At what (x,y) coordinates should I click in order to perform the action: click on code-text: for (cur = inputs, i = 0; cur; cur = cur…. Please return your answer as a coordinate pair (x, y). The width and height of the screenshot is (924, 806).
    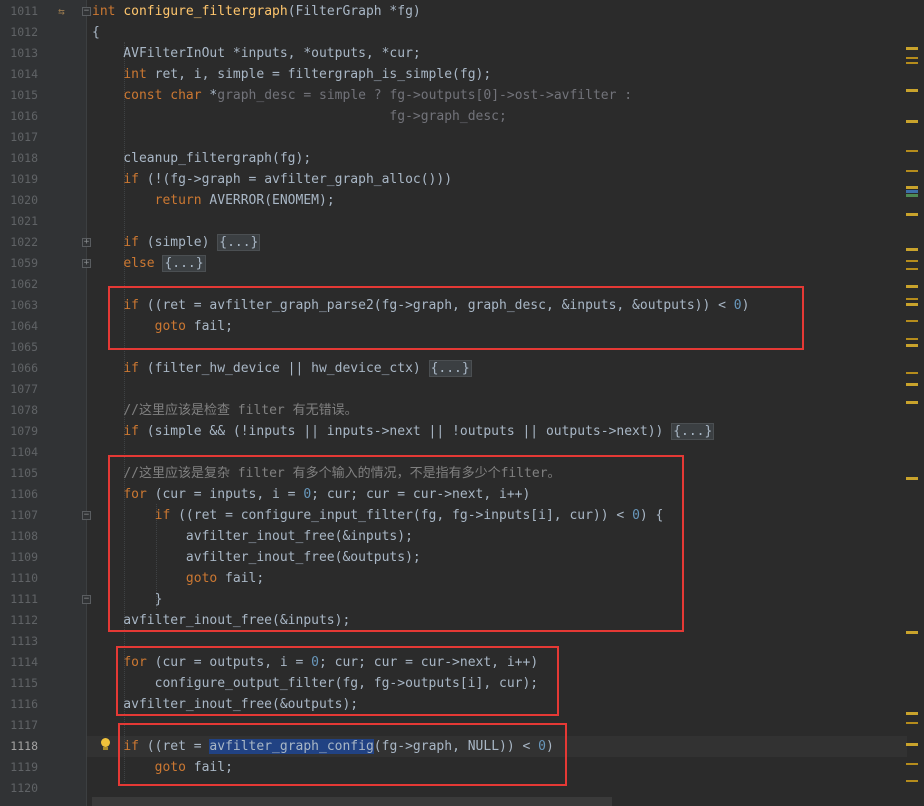
    Looking at the image, I should click on (311, 494).